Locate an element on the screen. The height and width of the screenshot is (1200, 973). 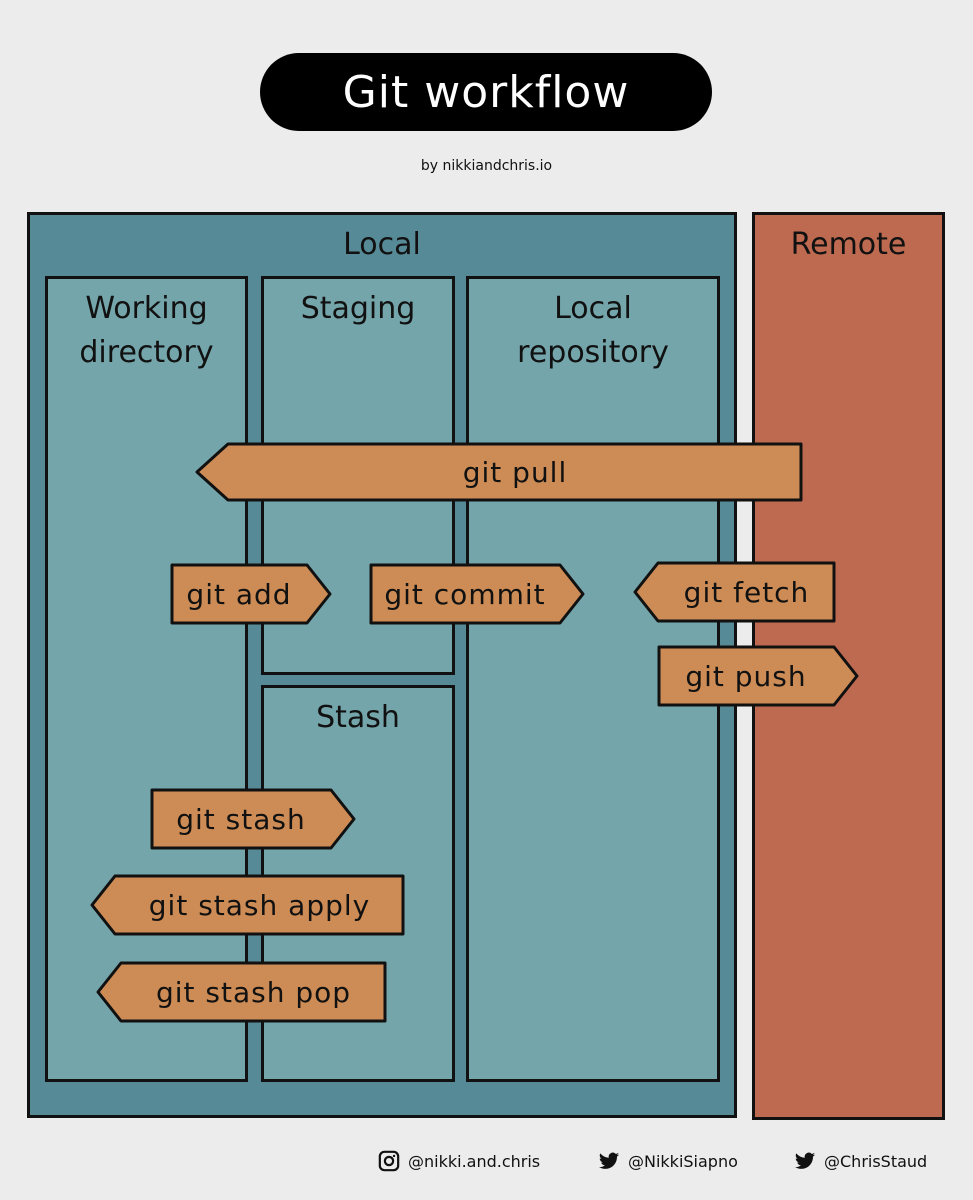
working-directory-label: Working directory is located at coordinates (146, 331).